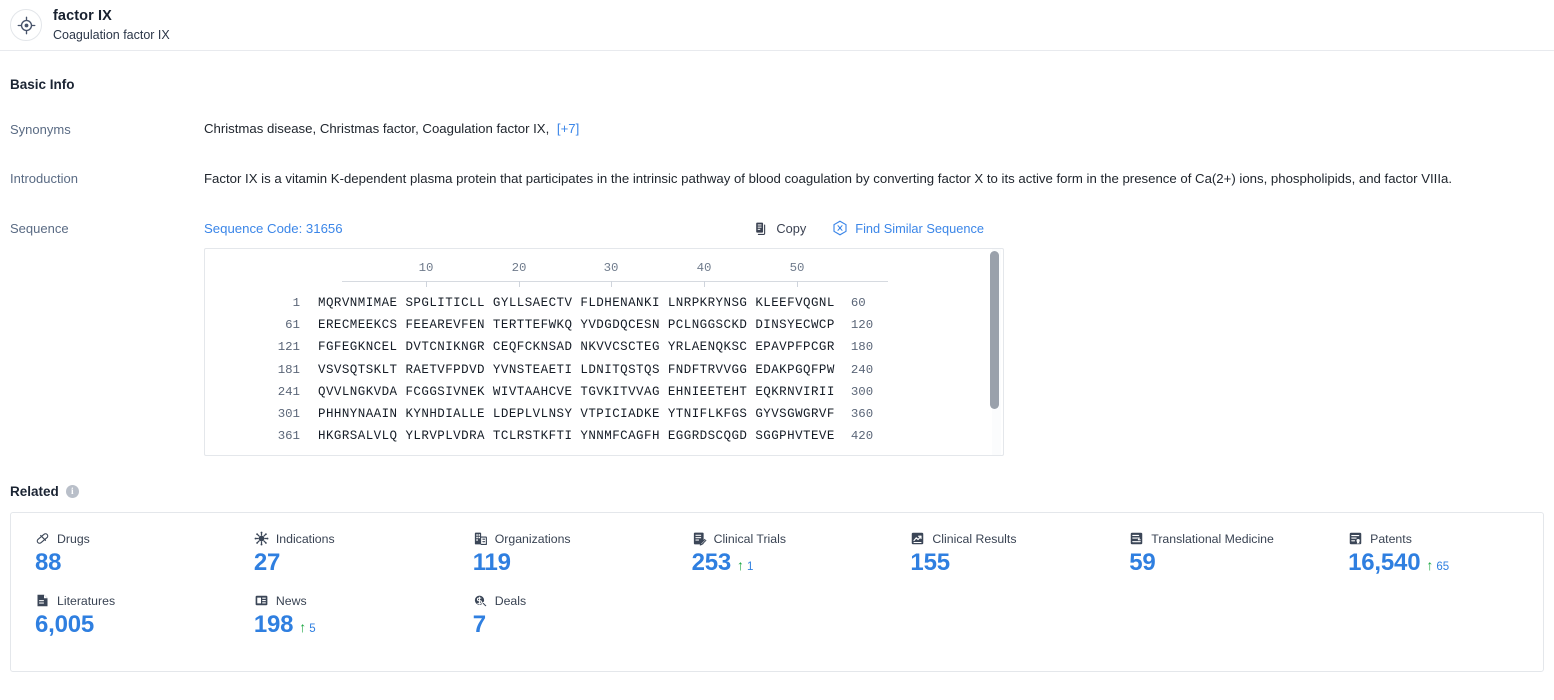 This screenshot has width=1554, height=700. I want to click on stat-value: 6,005, so click(65, 625).